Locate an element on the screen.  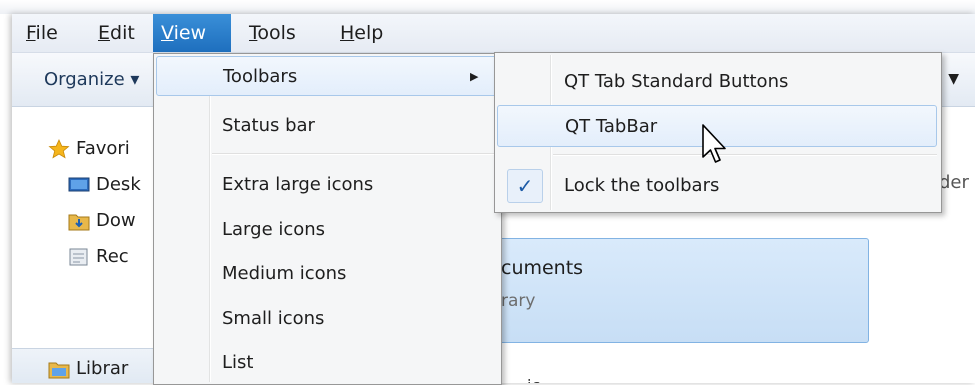
menu-bar: File Edit View Tools Help is located at coordinates (493, 33).